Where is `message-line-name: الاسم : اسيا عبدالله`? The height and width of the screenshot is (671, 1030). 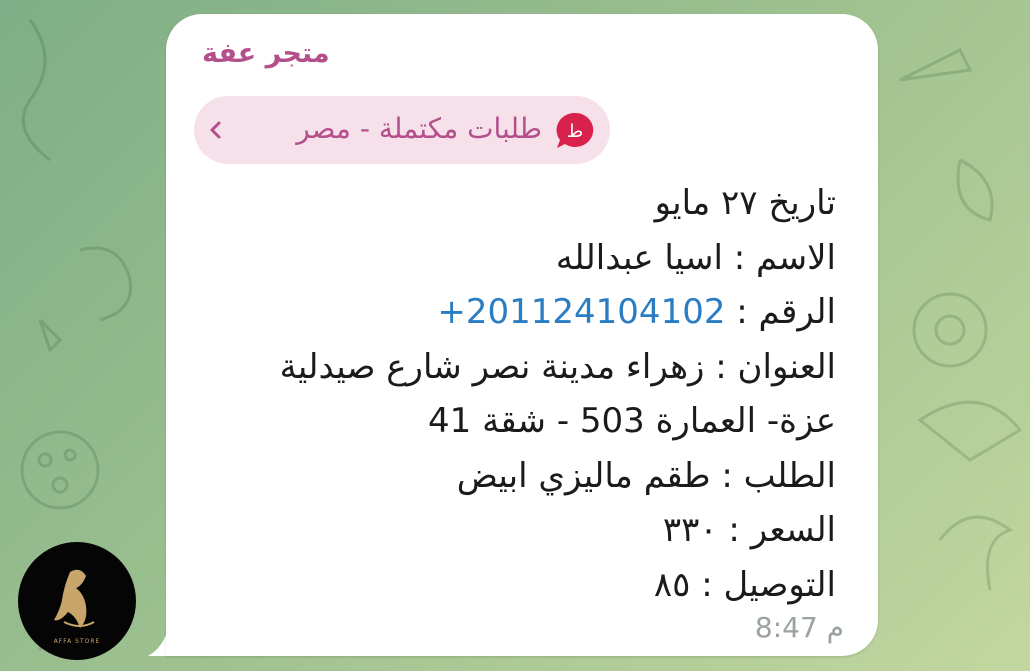
message-line-name: الاسم : اسيا عبدالله is located at coordinates (695, 257).